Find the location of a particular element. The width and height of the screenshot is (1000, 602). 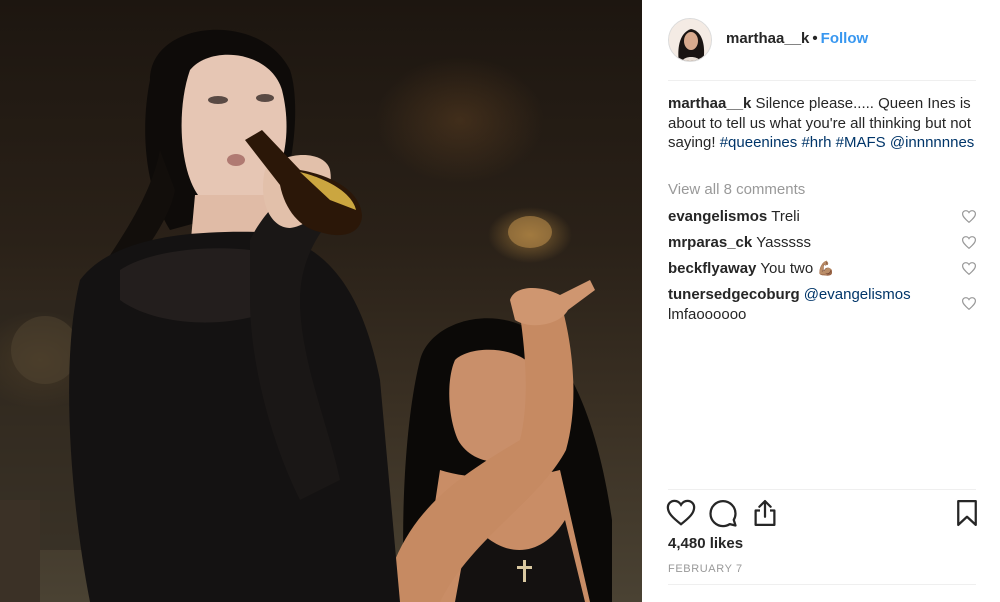

caption-username: marthaa__k is located at coordinates (709, 103).